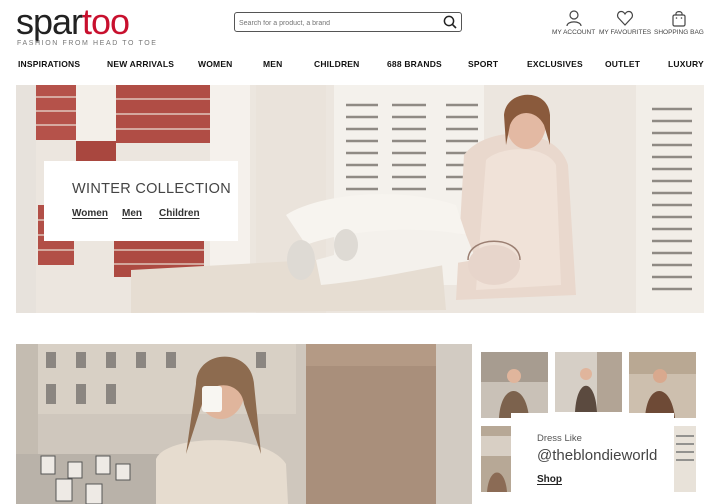 This screenshot has width=720, height=504. I want to click on logo-spar: spar, so click(49, 21).